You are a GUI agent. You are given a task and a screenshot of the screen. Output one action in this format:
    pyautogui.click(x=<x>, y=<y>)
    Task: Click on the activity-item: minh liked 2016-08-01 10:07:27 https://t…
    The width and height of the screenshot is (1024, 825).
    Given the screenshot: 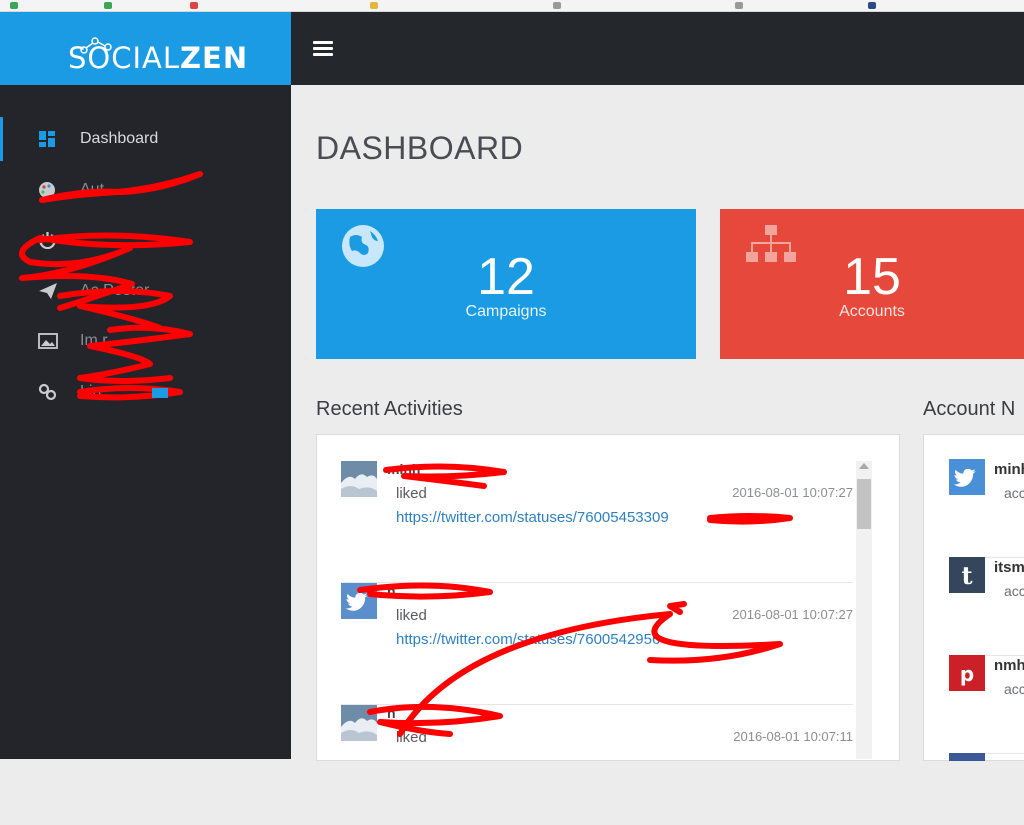 What is the action you would take?
    pyautogui.click(x=597, y=522)
    